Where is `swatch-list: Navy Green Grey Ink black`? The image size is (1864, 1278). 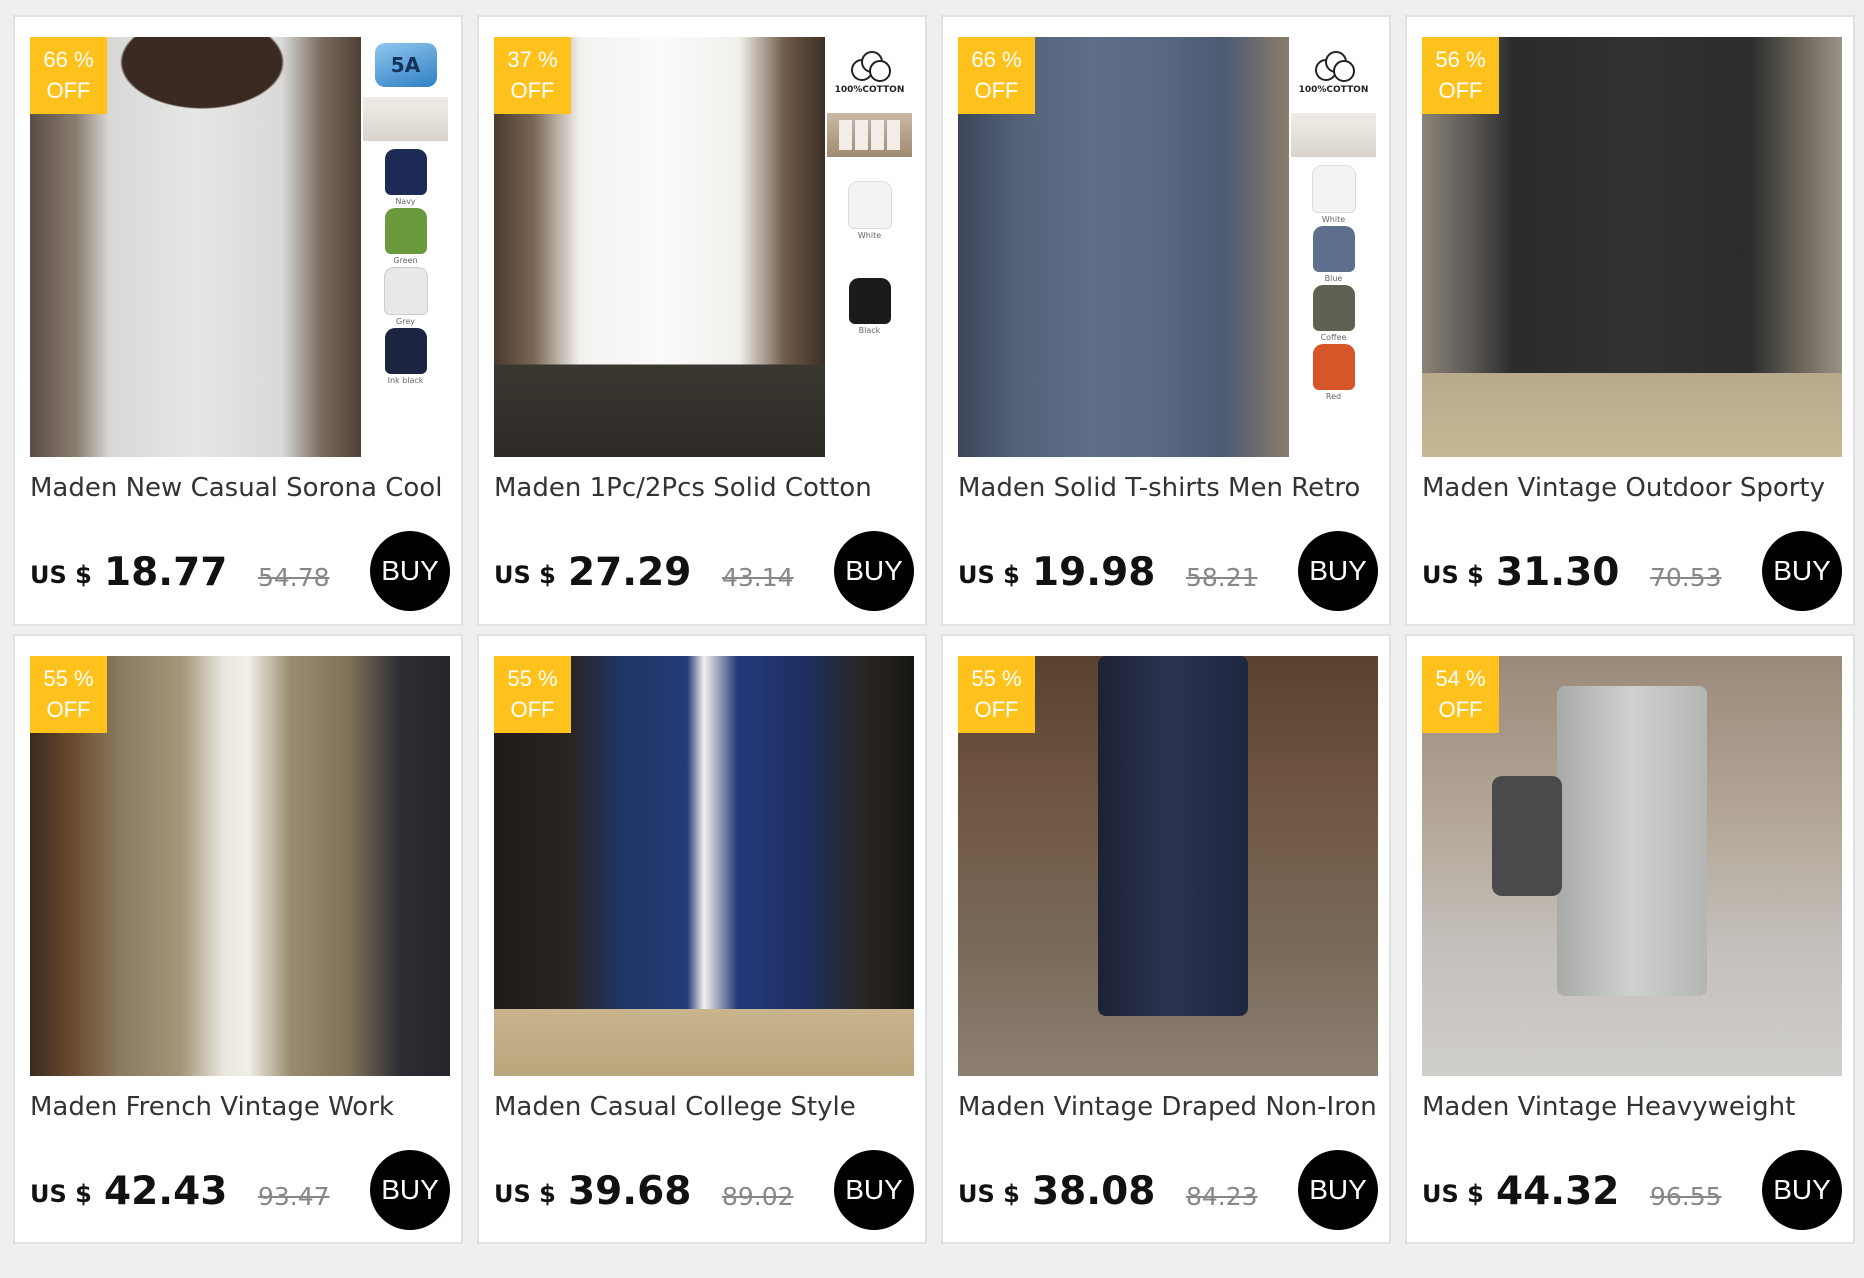
swatch-list: Navy Green Grey Ink black is located at coordinates (405, 267).